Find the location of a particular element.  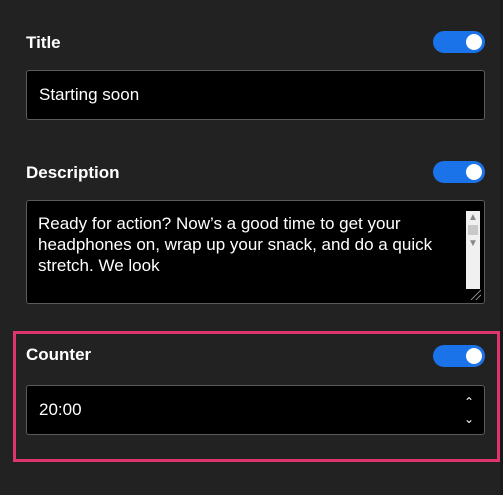

resize-grip-icon is located at coordinates (476, 295).